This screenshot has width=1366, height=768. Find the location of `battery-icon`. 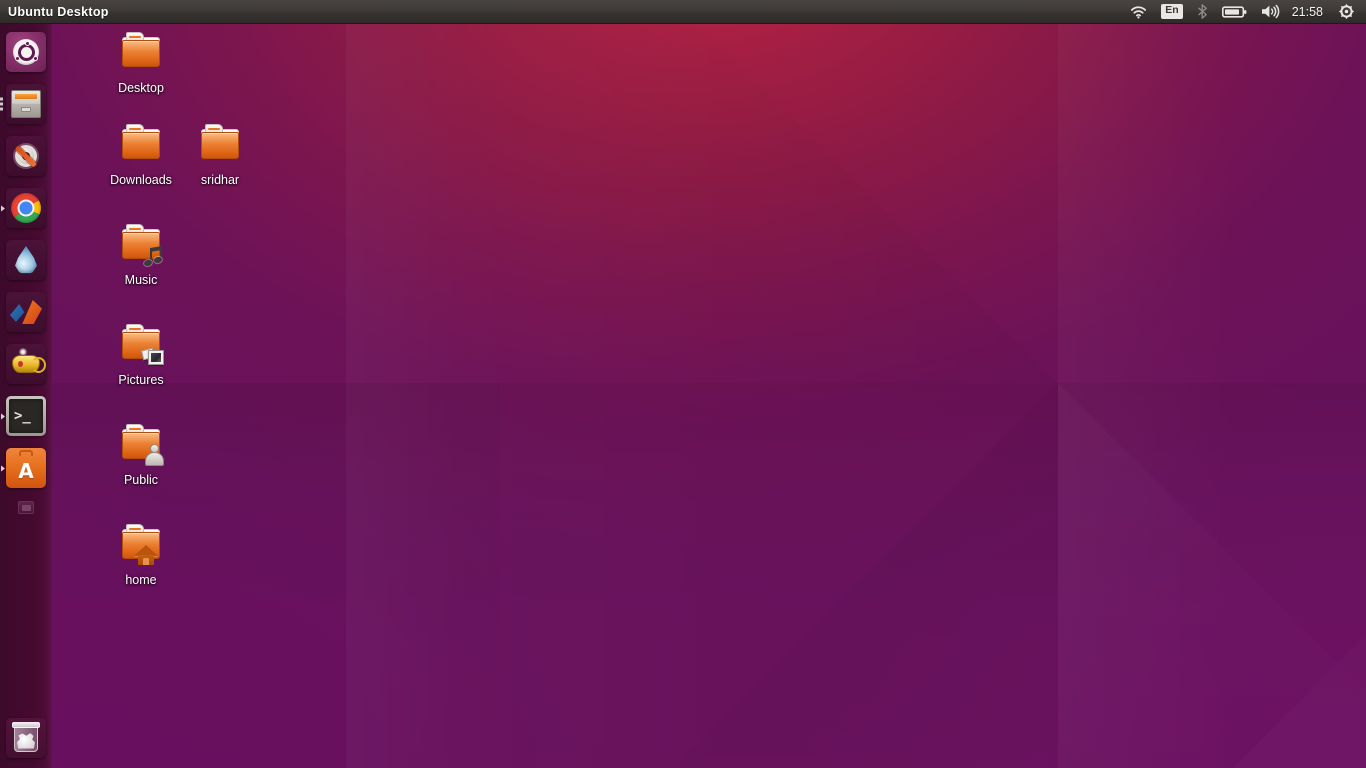

battery-icon is located at coordinates (1234, 12).